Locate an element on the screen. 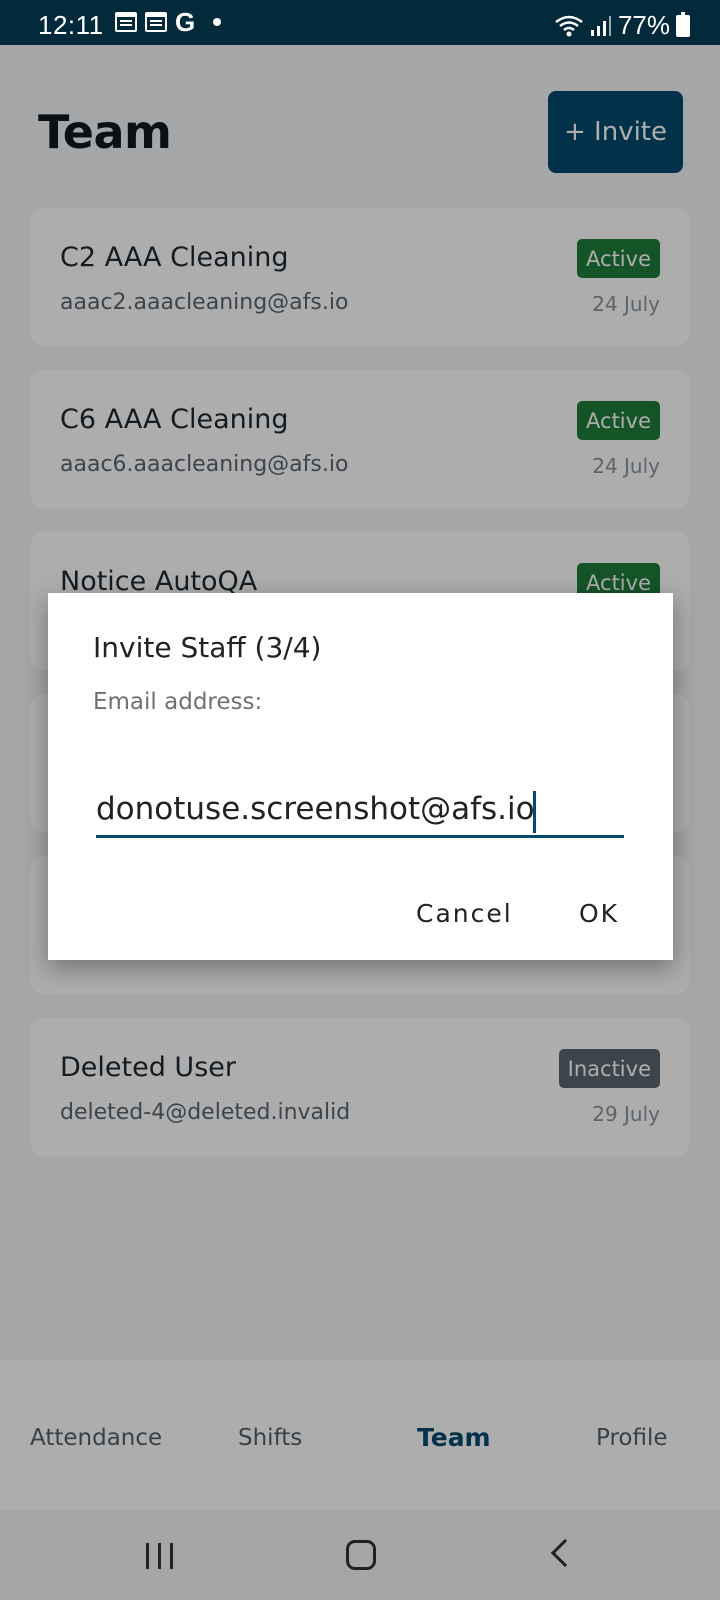 This screenshot has width=720, height=1600. status-bar: 12:11 G 77% is located at coordinates (360, 22).